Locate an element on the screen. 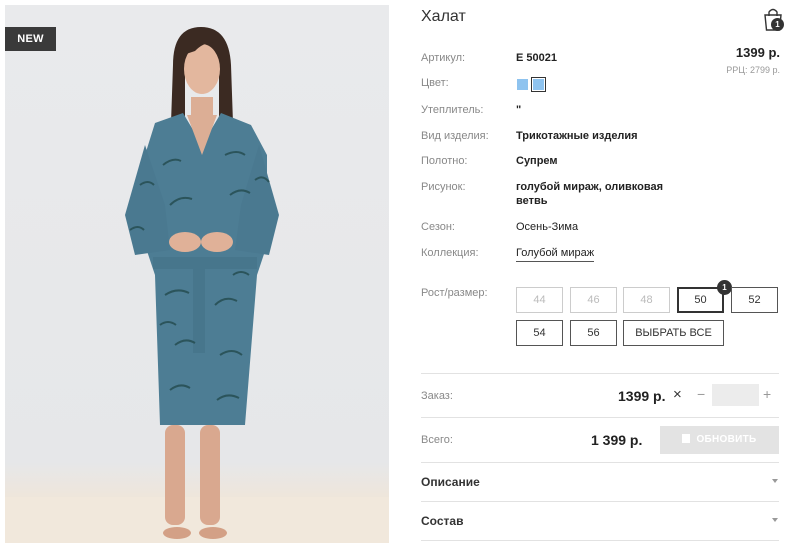  select-all-sizes-button: ВЫБРАТЬ ВСЕ is located at coordinates (673, 333).